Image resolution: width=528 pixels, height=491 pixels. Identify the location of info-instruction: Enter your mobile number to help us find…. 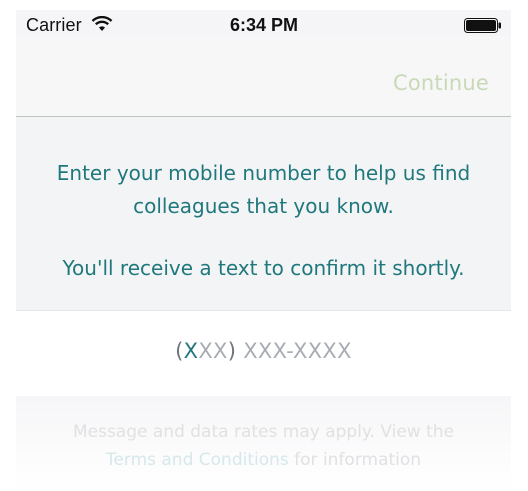
(263, 189).